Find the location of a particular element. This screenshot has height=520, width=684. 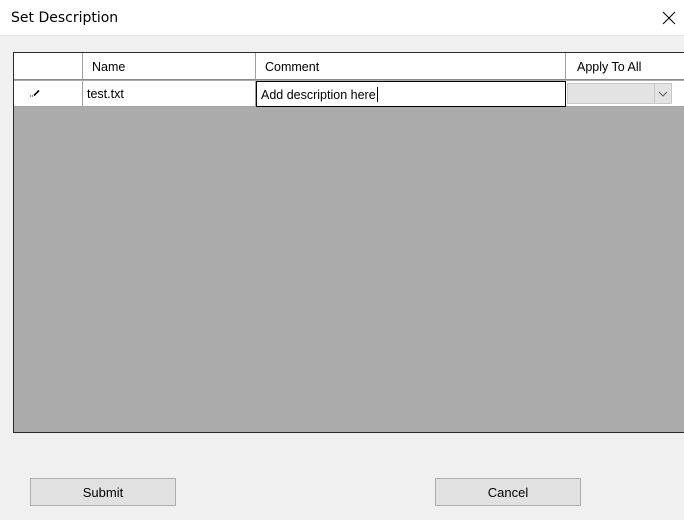

name-column-header: Name is located at coordinates (169, 66).